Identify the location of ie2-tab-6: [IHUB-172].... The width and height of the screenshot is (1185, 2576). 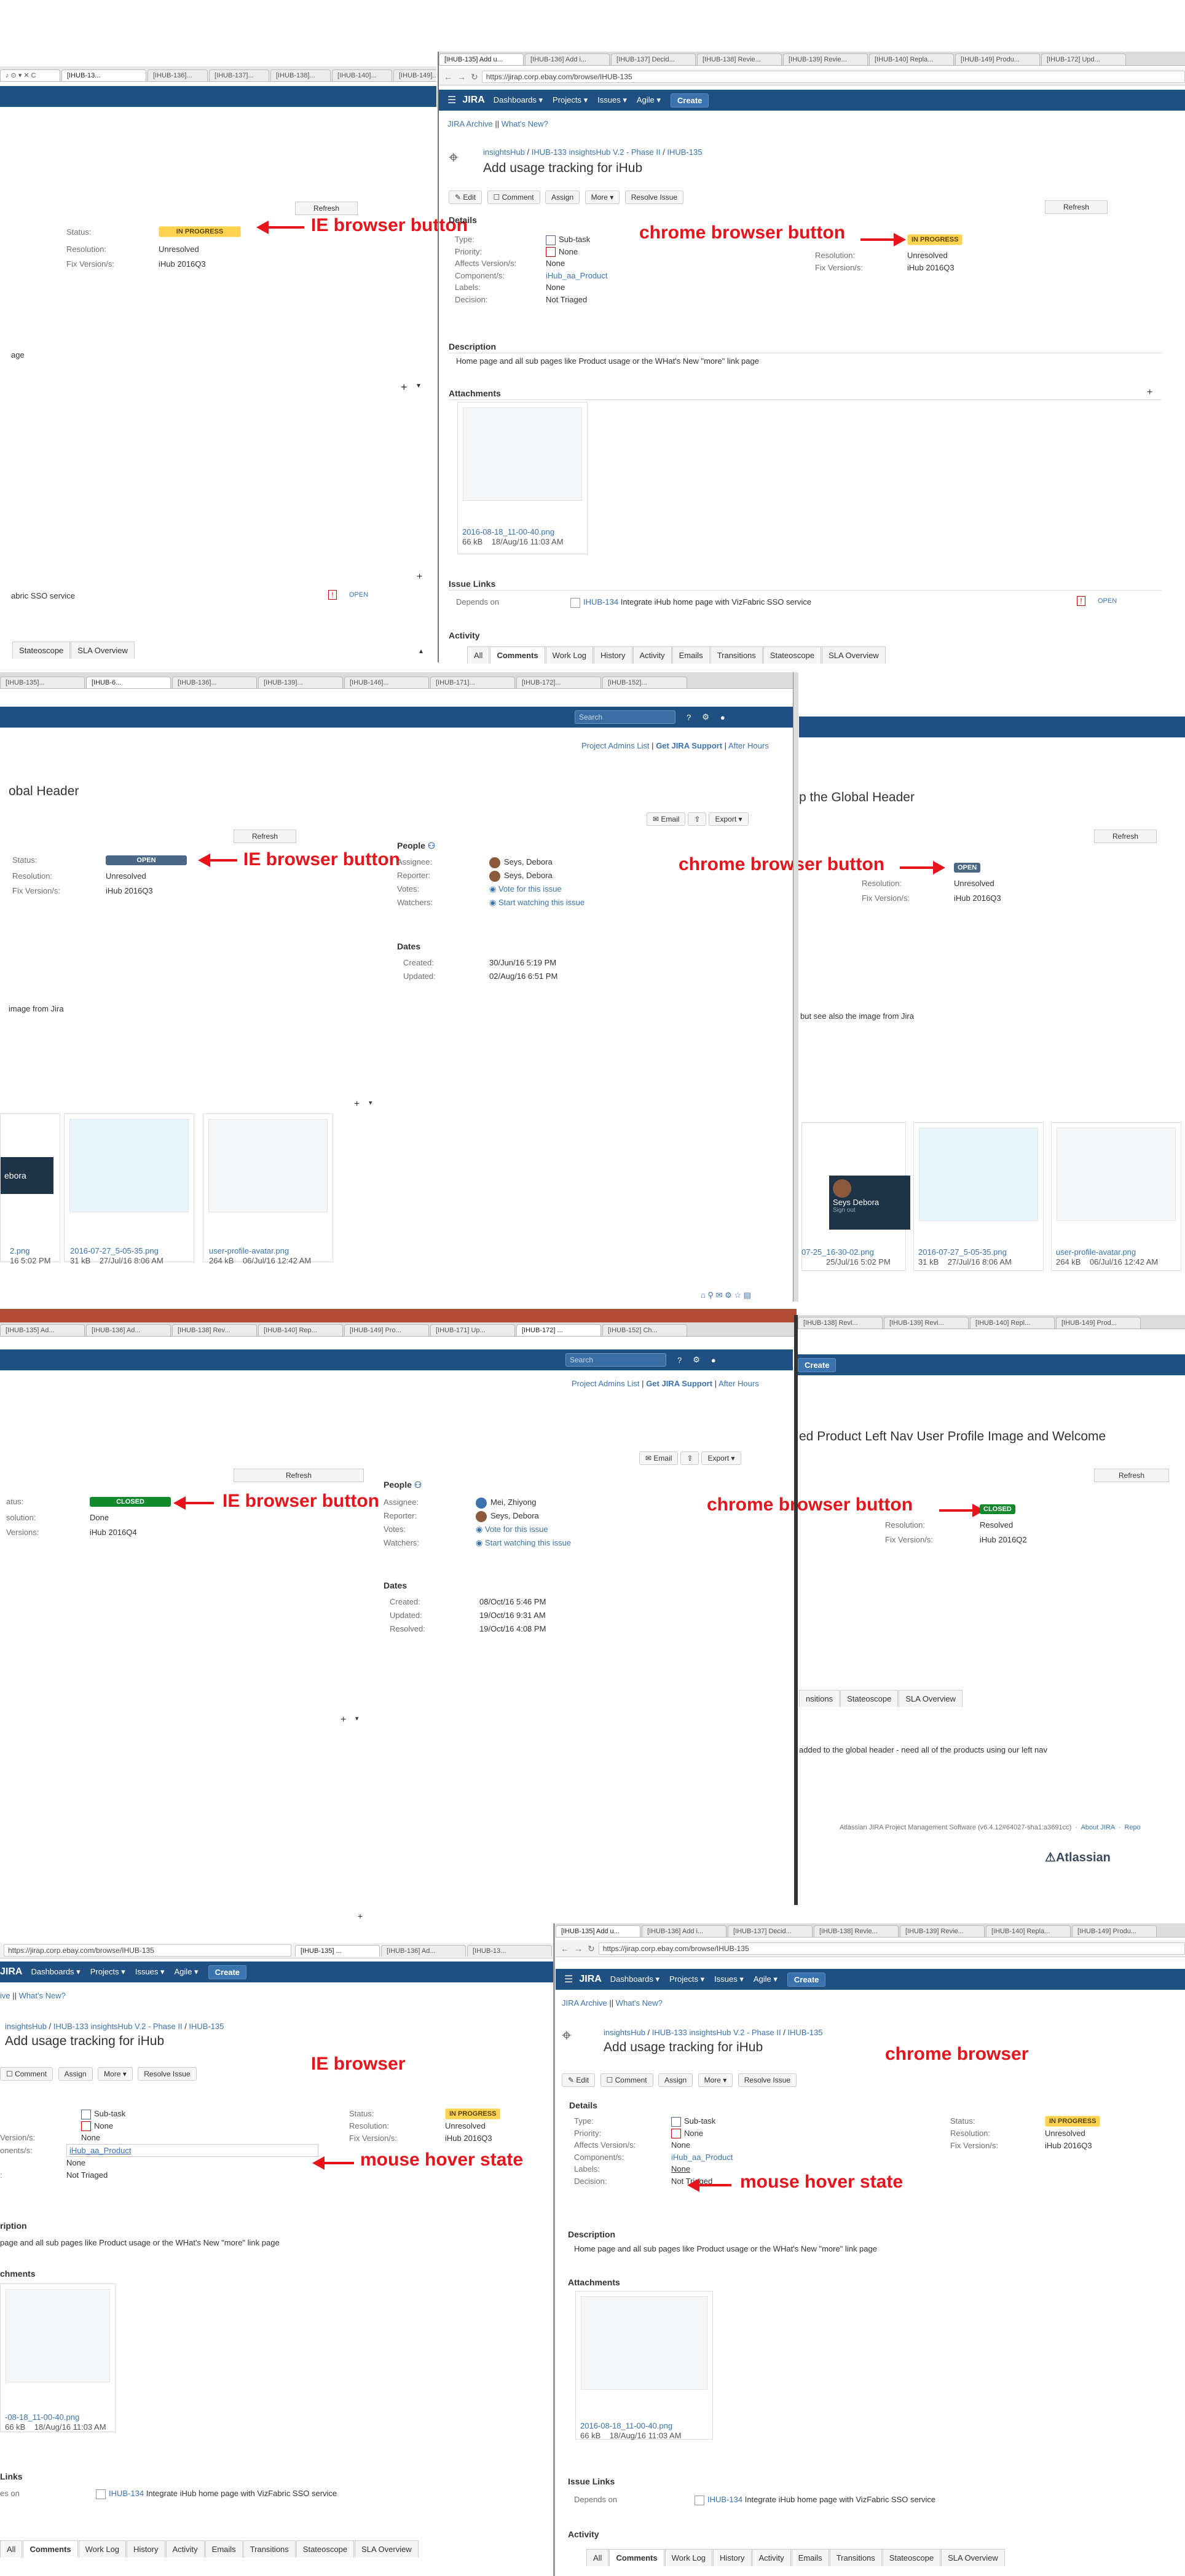
(558, 682).